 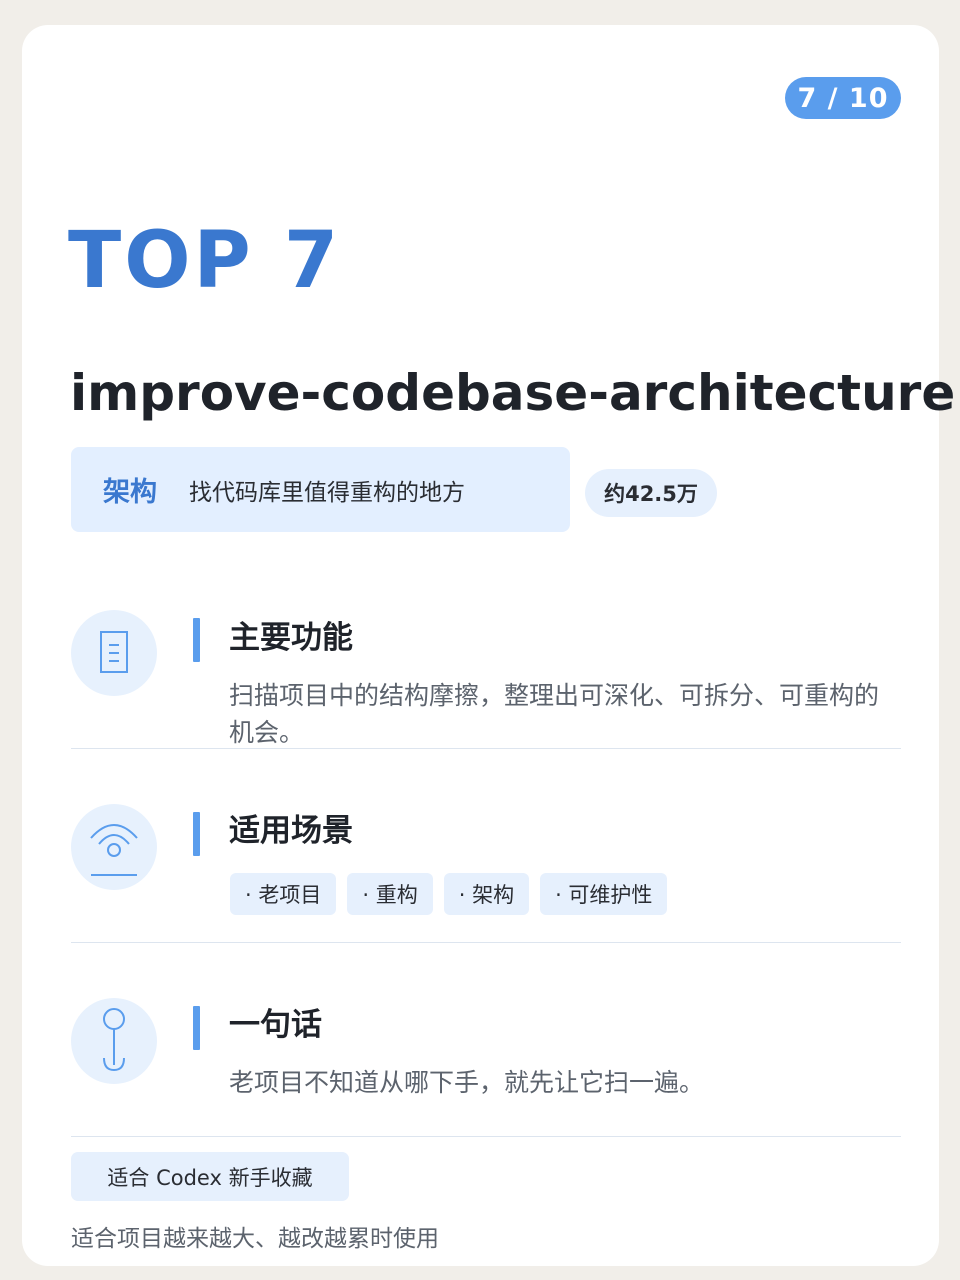 I want to click on section-title-scenarios: 适用场景, so click(x=291, y=831).